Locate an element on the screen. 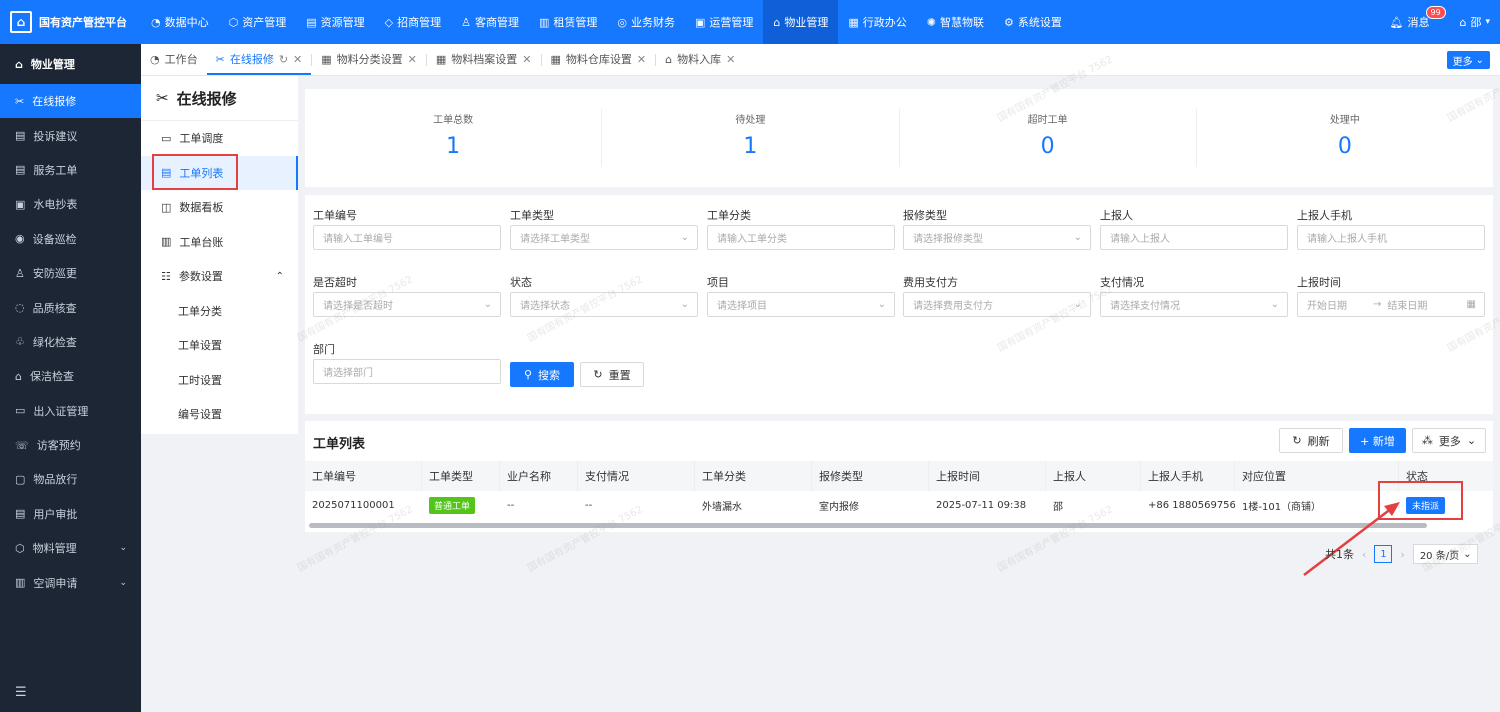  payment-select: 请选择支付情况 ⌄ is located at coordinates (1194, 304).